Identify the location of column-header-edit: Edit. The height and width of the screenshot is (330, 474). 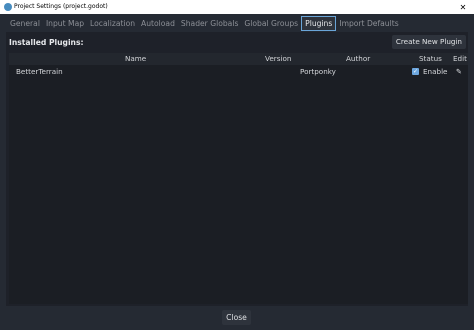
(460, 58).